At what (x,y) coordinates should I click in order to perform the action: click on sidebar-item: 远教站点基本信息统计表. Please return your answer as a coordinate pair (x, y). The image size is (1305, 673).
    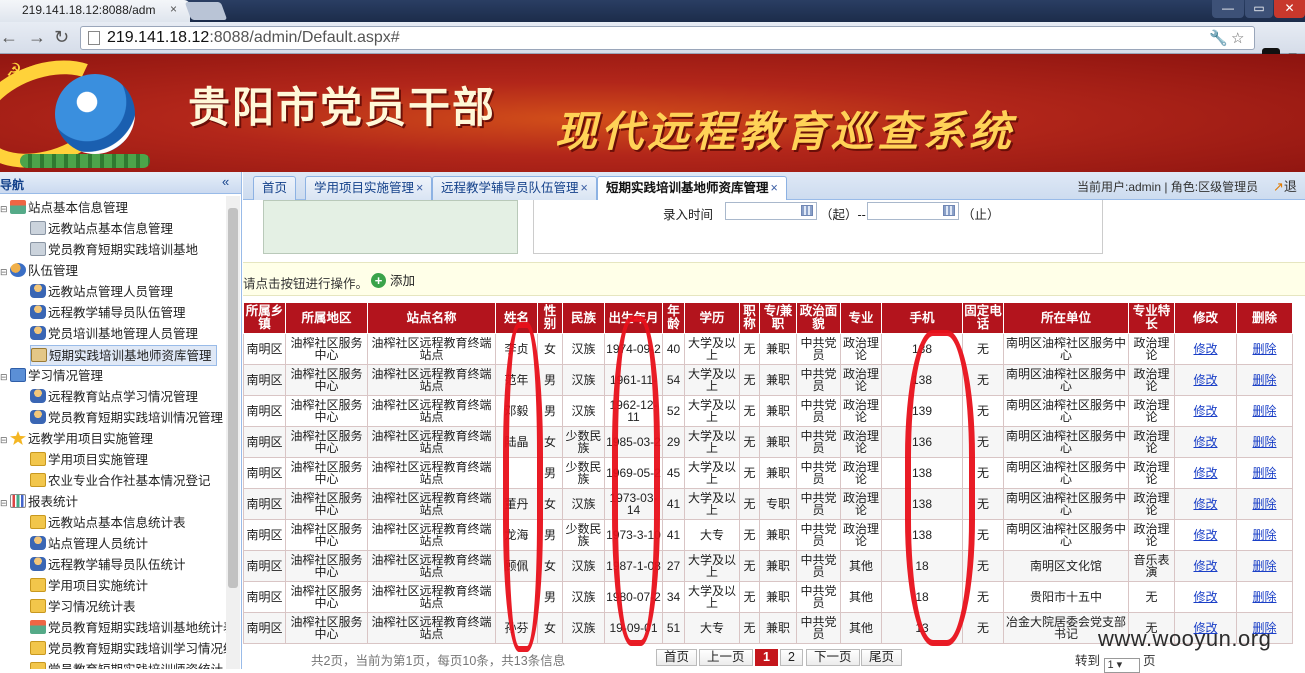
    Looking at the image, I should click on (108, 523).